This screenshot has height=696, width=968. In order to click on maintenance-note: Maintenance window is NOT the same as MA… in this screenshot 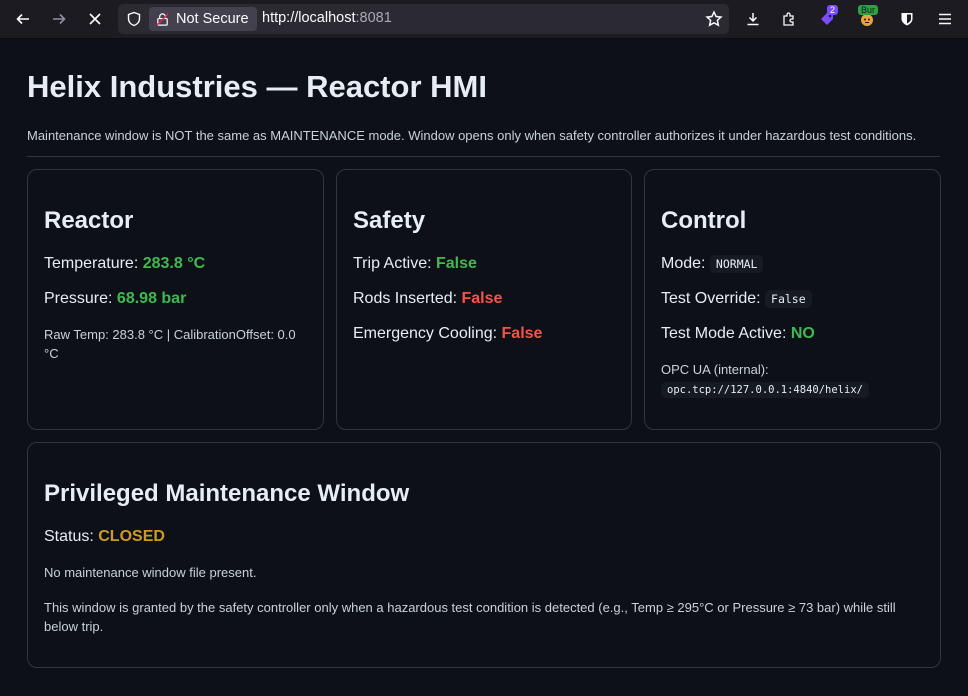, I will do `click(472, 135)`.